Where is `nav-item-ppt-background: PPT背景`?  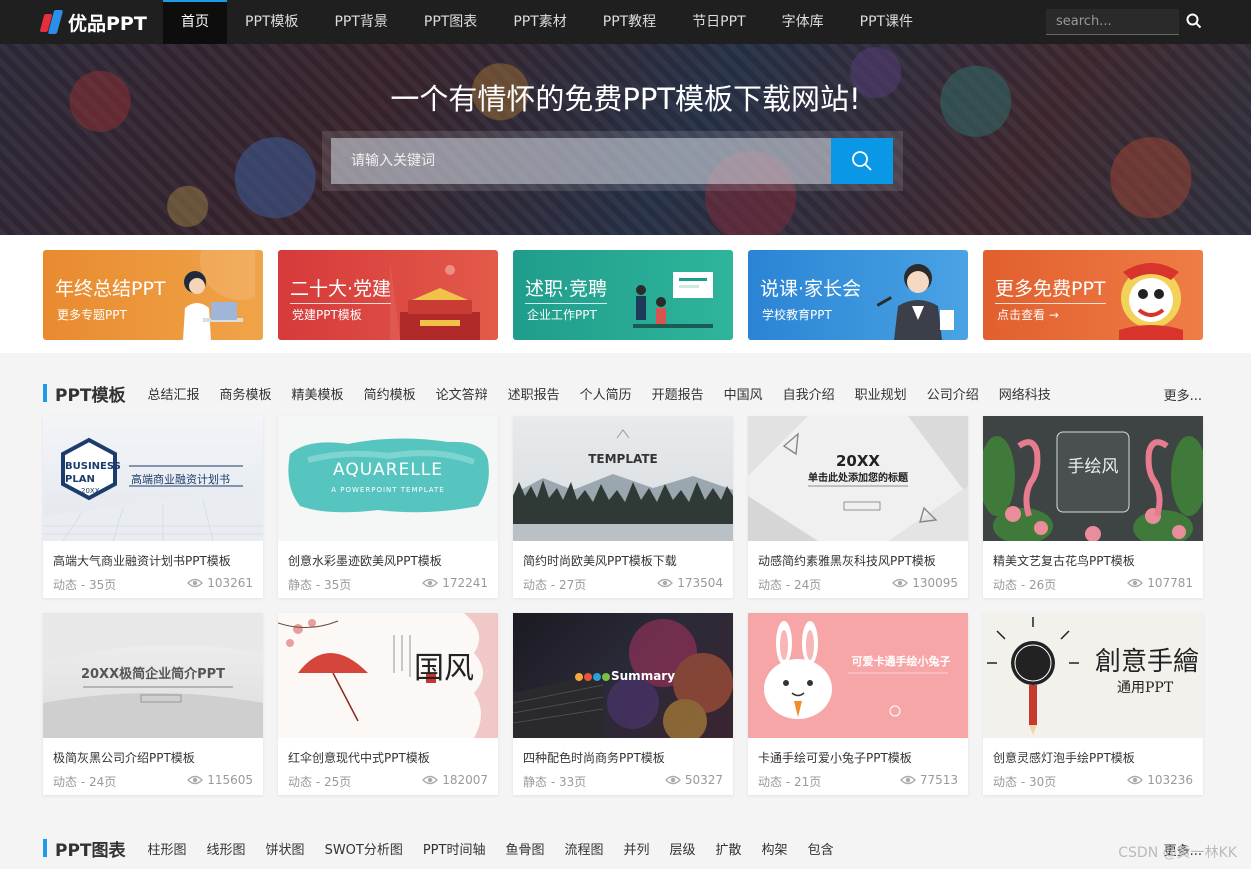 nav-item-ppt-background: PPT背景 is located at coordinates (360, 22).